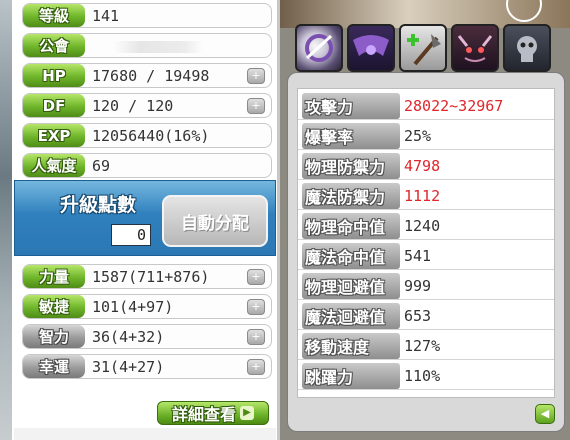  What do you see at coordinates (256, 106) in the screenshot?
I see `df-plus-button: +` at bounding box center [256, 106].